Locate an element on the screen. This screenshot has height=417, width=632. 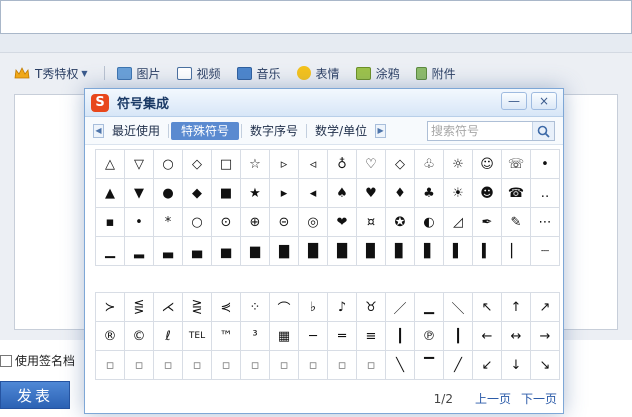
symbol-cell: ☻ is located at coordinates (487, 193).